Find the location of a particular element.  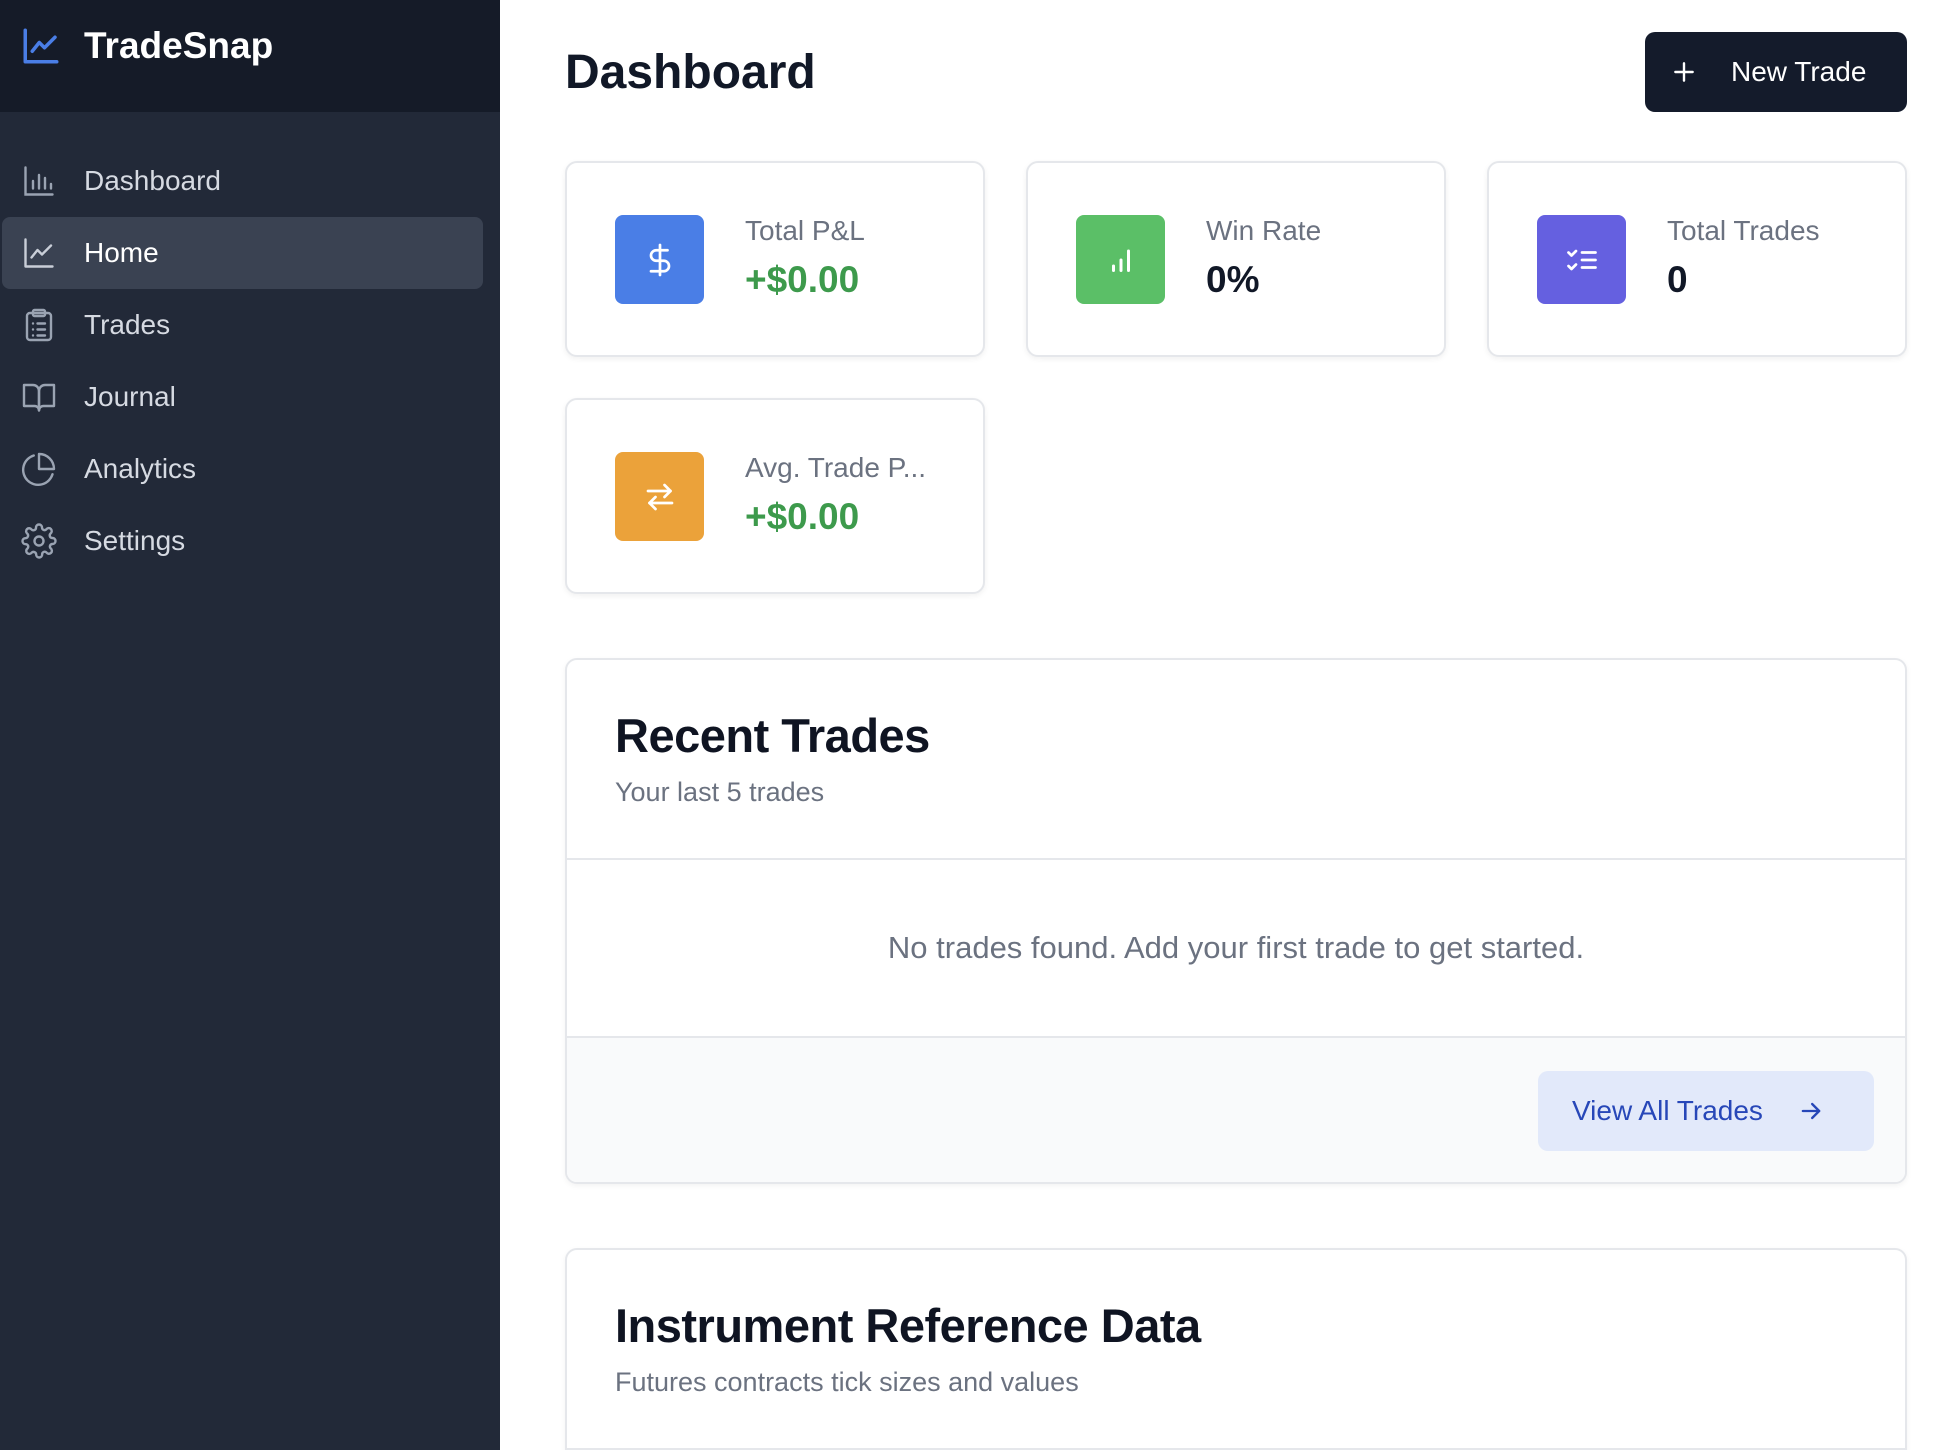

sidebar-item-trades: Trades is located at coordinates (242, 325).